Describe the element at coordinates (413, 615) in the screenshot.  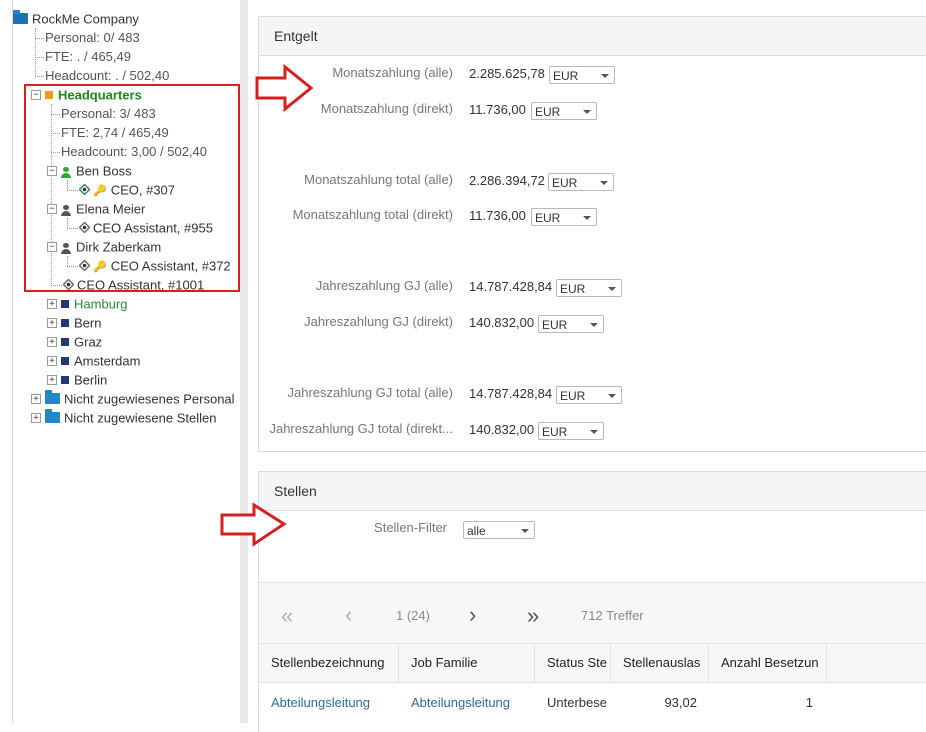
I see `page-indicator: 1 (24)` at that location.